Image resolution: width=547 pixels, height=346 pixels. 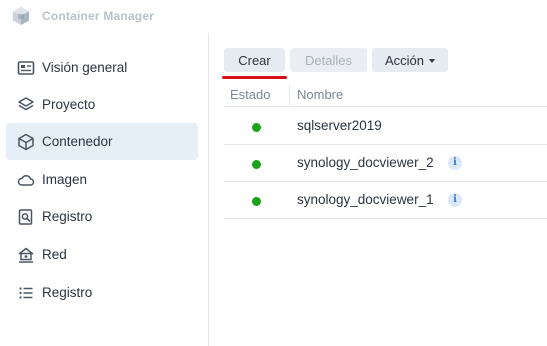 What do you see at coordinates (365, 162) in the screenshot?
I see `container-name: synology_docviewer_2` at bounding box center [365, 162].